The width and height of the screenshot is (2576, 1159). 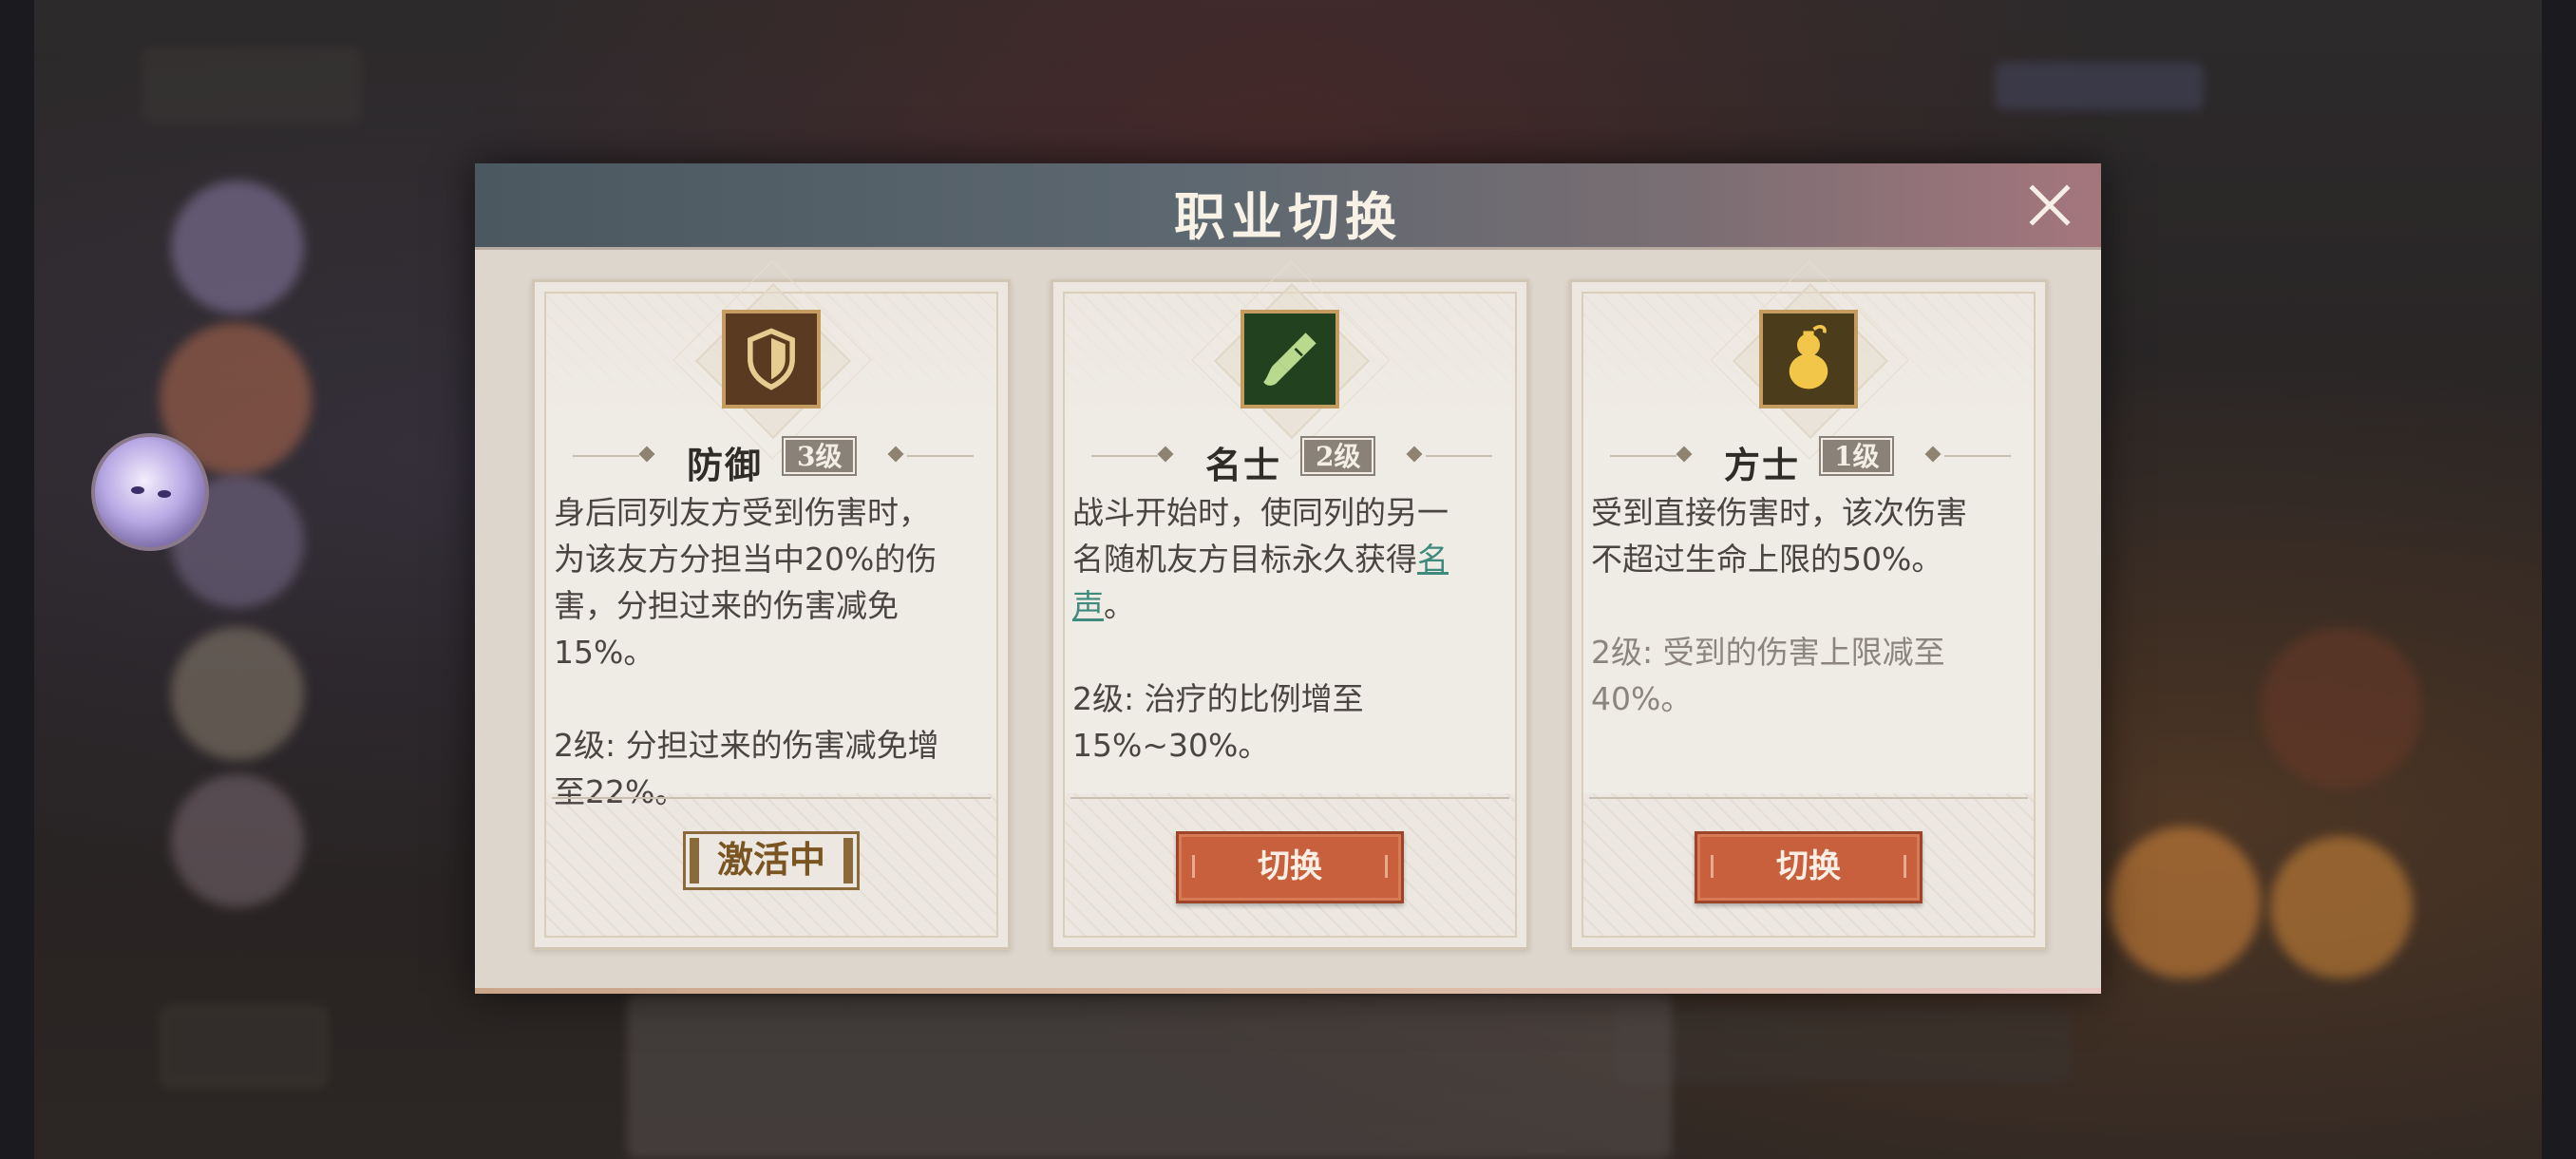 I want to click on class-name: 方士, so click(x=1762, y=465).